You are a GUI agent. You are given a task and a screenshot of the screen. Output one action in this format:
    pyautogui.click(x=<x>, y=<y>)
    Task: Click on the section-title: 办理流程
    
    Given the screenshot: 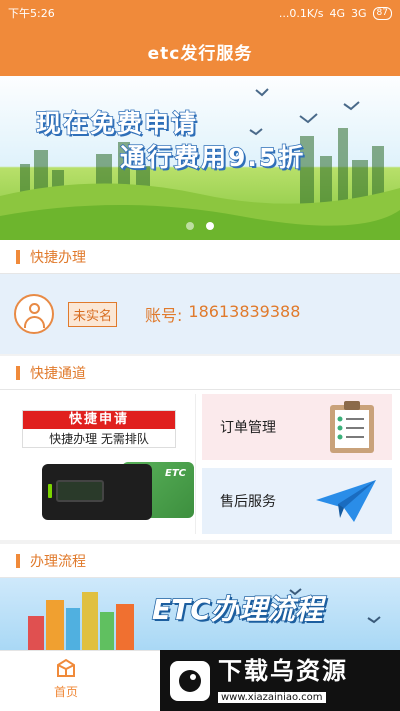 What is the action you would take?
    pyautogui.click(x=58, y=561)
    